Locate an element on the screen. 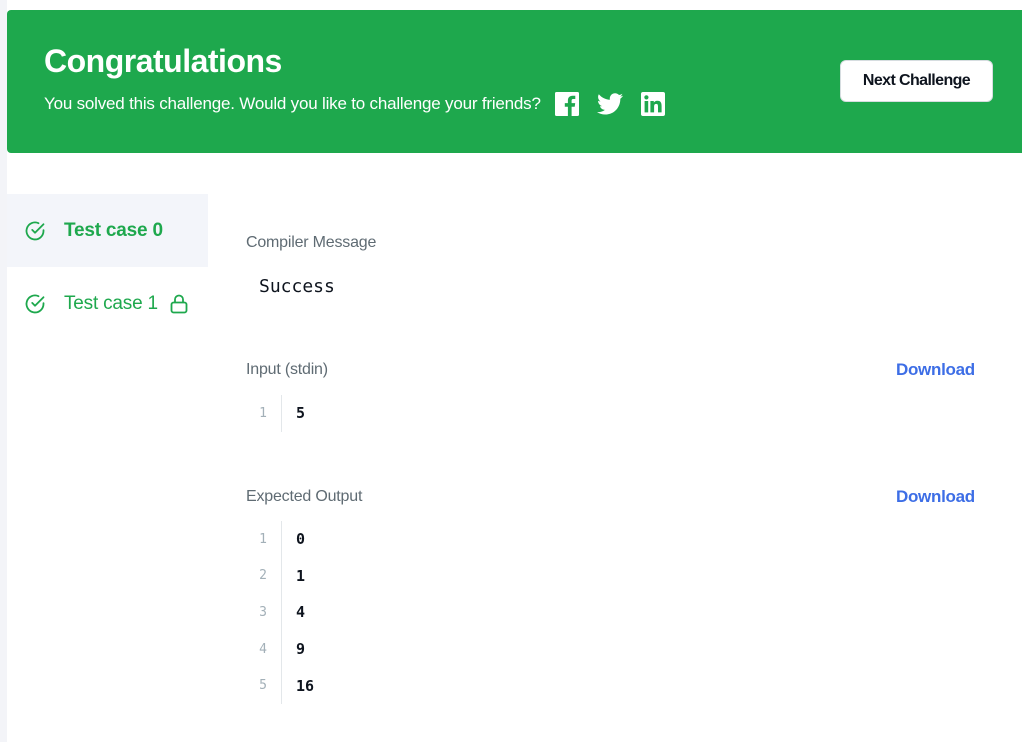  tab-test-case-0: Test case 0 is located at coordinates (107, 230).